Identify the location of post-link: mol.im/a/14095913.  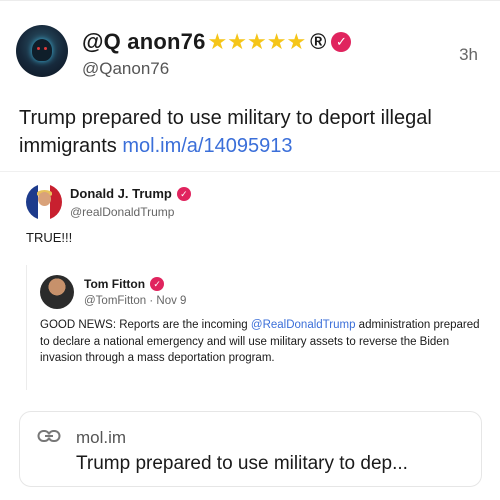
(207, 146).